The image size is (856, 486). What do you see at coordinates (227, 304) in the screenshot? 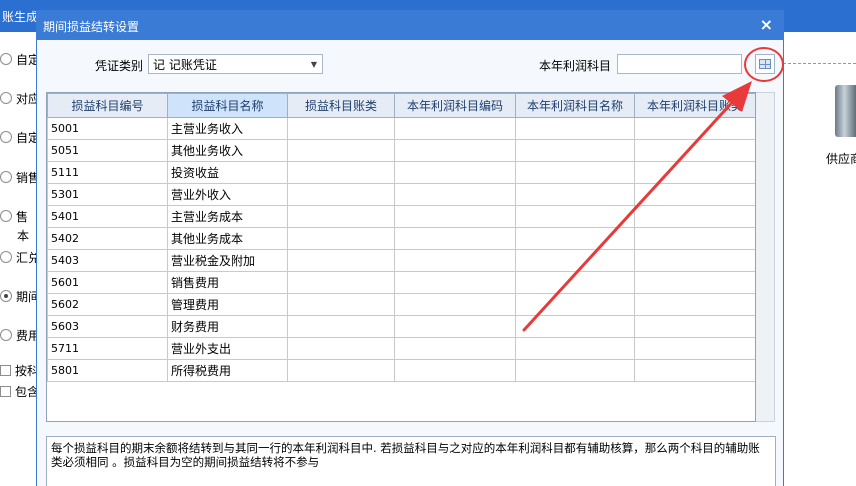
I see `account-name-cell: 管理费用` at bounding box center [227, 304].